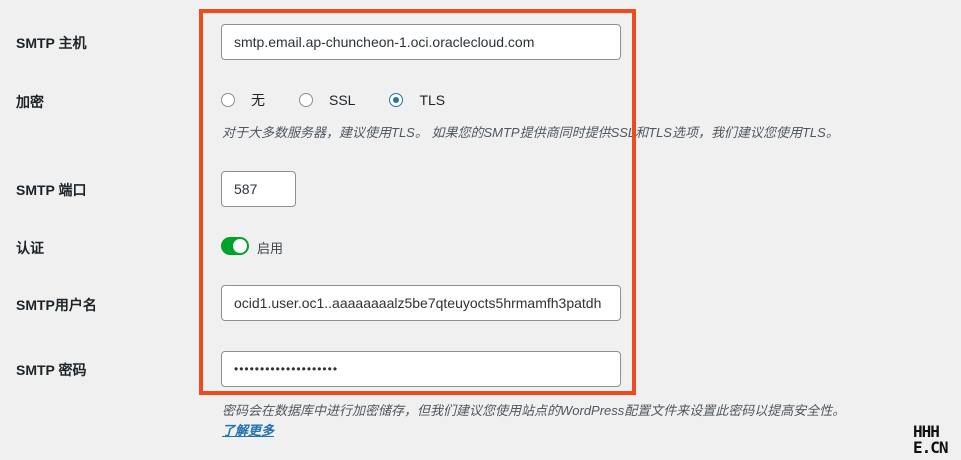 This screenshot has width=961, height=460. What do you see at coordinates (306, 100) in the screenshot?
I see `radio-ssl` at bounding box center [306, 100].